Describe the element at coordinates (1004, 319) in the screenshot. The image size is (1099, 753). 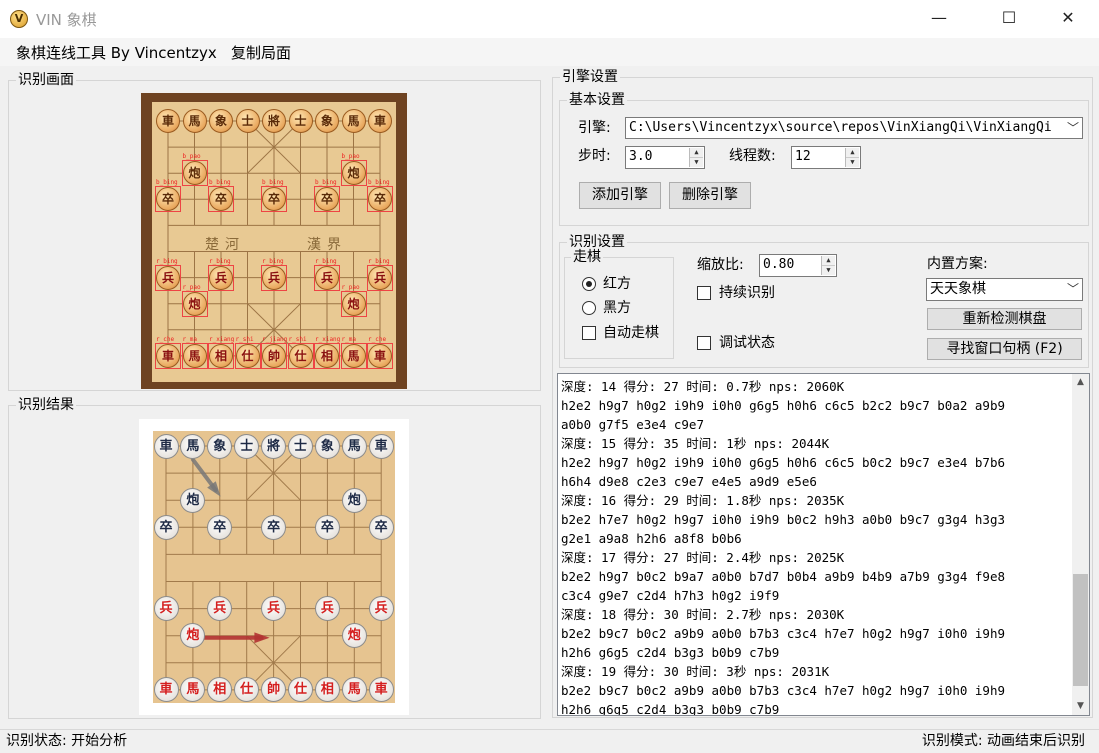
I see `redetect-board-button: 重新检测棋盘` at that location.